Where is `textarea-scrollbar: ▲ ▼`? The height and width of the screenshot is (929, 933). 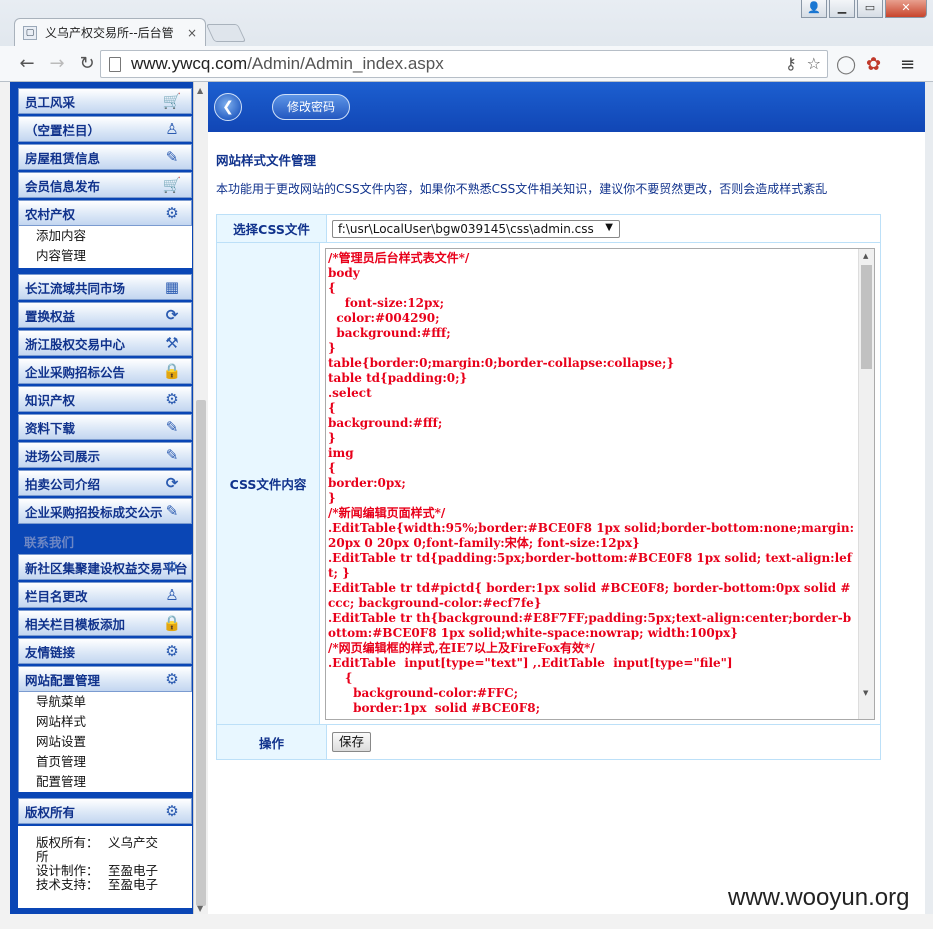
textarea-scrollbar: ▲ ▼ is located at coordinates (866, 484).